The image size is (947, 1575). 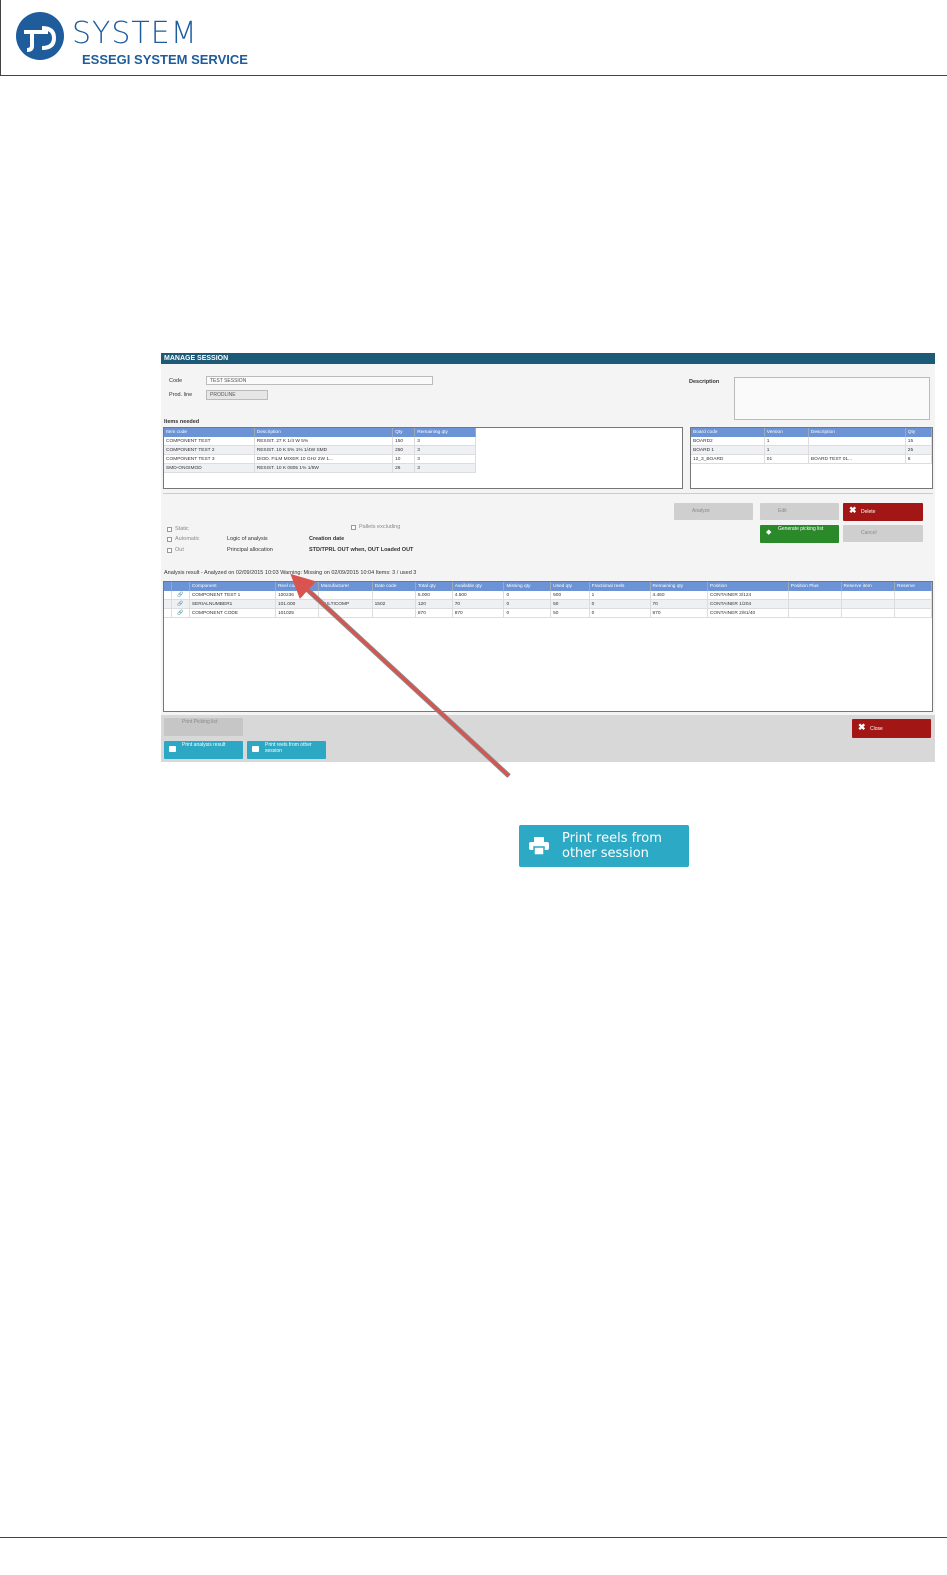 I want to click on automatic-label: Automatic, so click(x=187, y=539).